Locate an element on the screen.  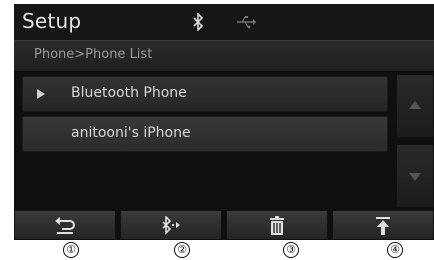
callout-4: ④ is located at coordinates (395, 250).